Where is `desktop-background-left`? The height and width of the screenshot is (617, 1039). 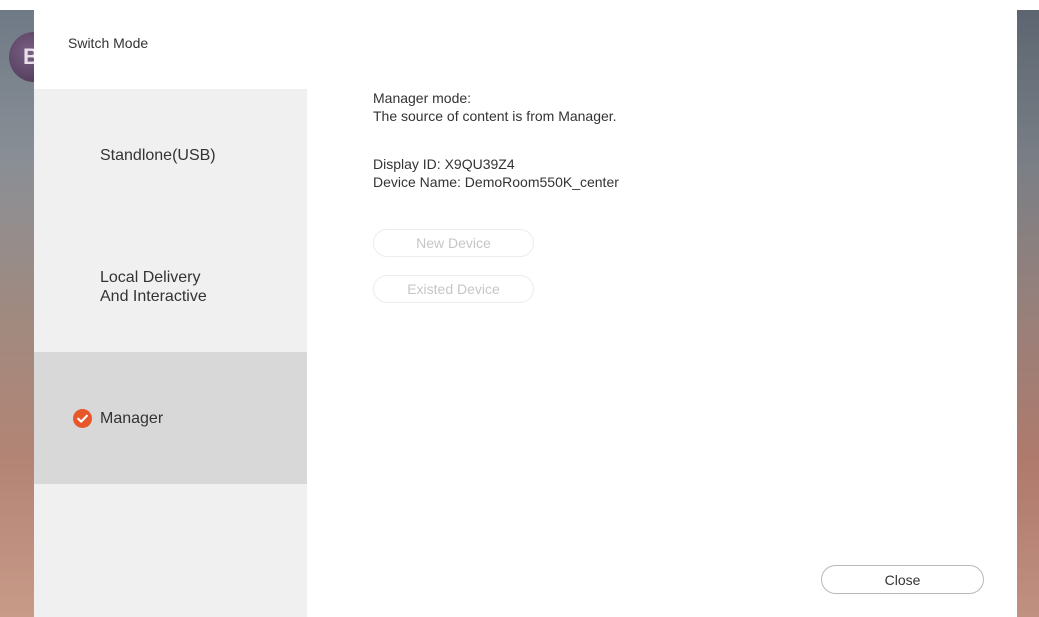
desktop-background-left is located at coordinates (17, 313).